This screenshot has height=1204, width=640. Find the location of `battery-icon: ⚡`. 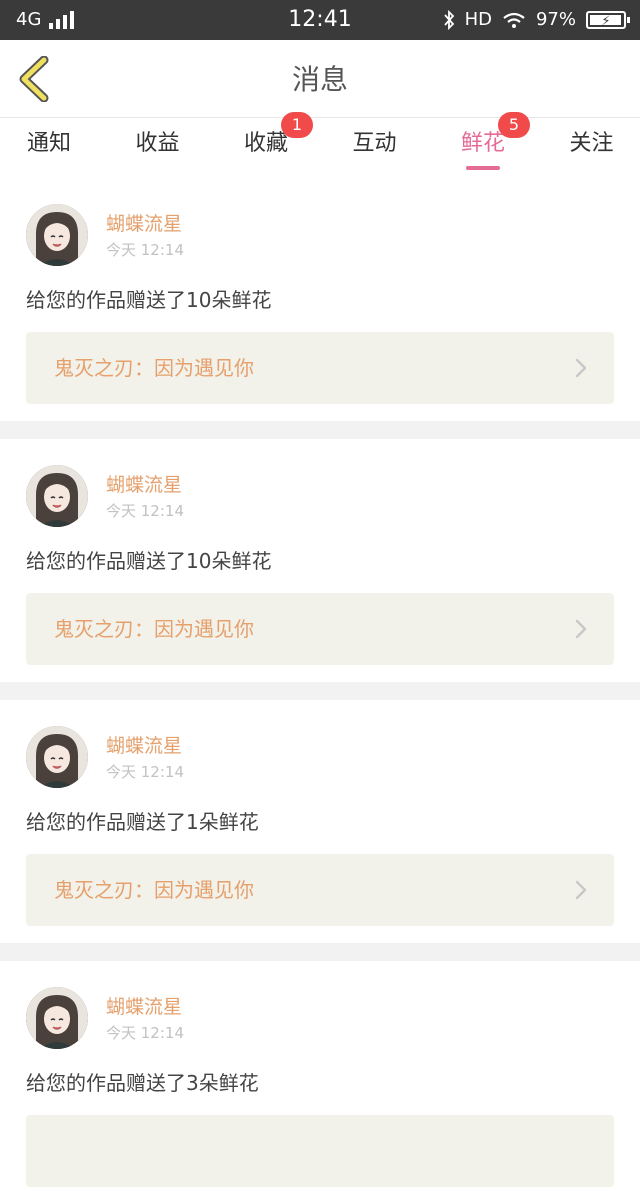

battery-icon: ⚡ is located at coordinates (606, 20).